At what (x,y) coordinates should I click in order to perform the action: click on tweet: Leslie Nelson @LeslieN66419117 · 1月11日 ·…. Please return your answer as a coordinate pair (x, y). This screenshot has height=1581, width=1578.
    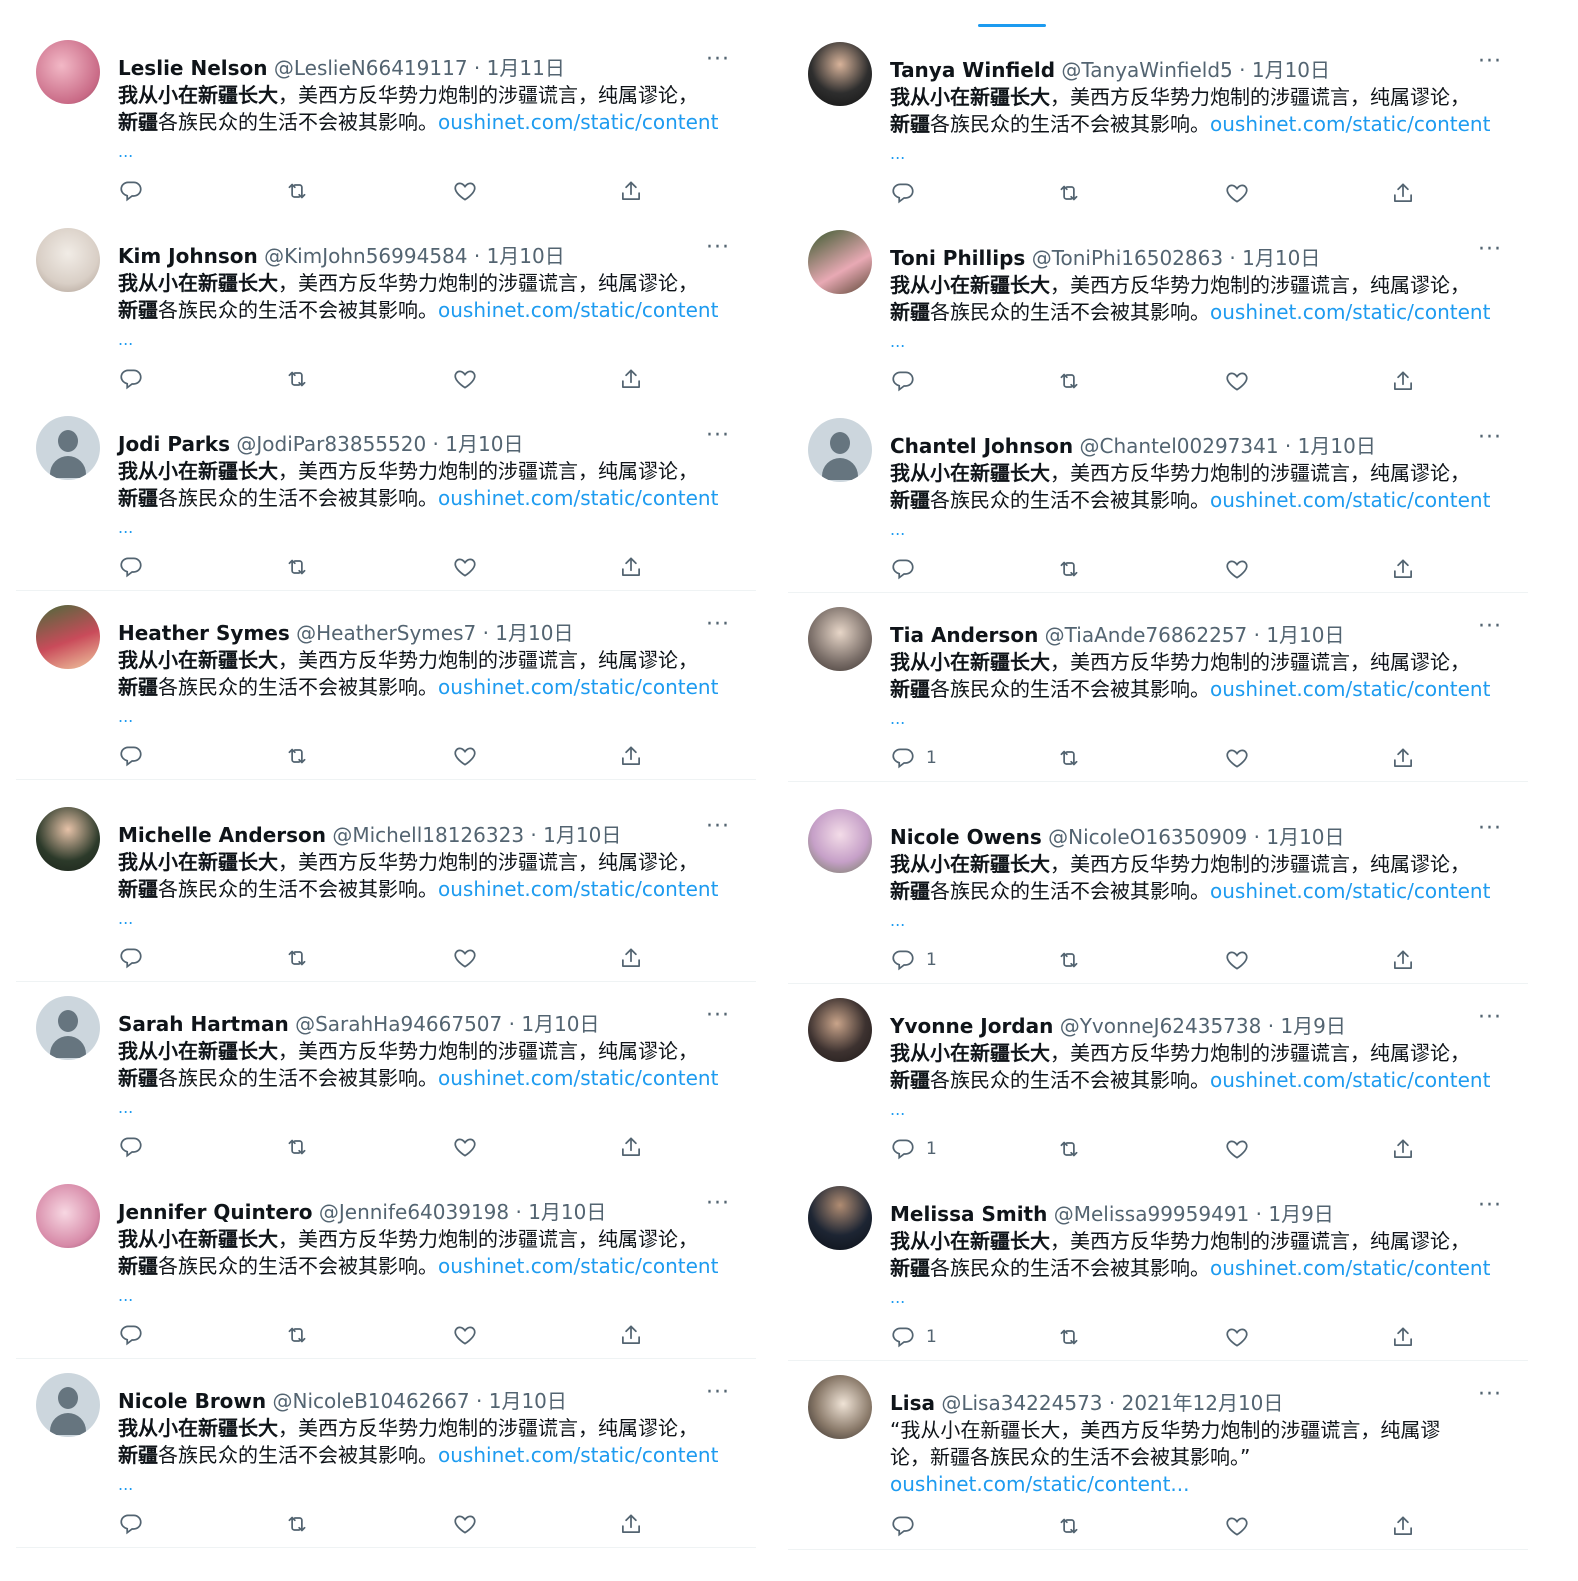
    Looking at the image, I should click on (386, 120).